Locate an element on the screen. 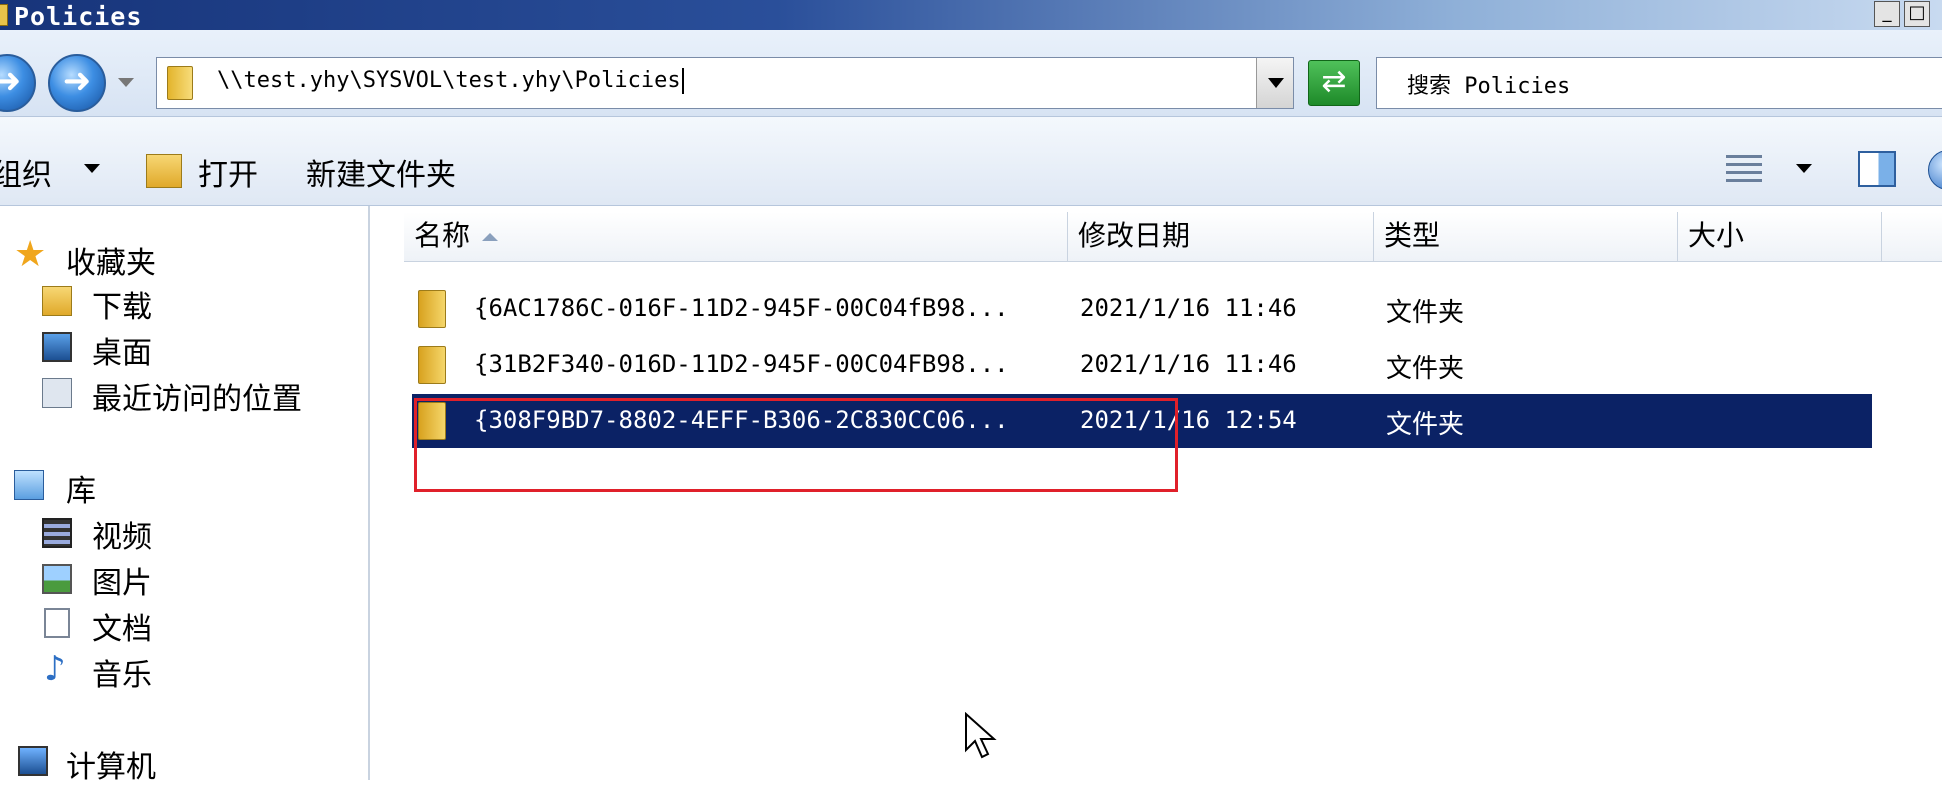 This screenshot has width=1942, height=786. library-icon is located at coordinates (29, 485).